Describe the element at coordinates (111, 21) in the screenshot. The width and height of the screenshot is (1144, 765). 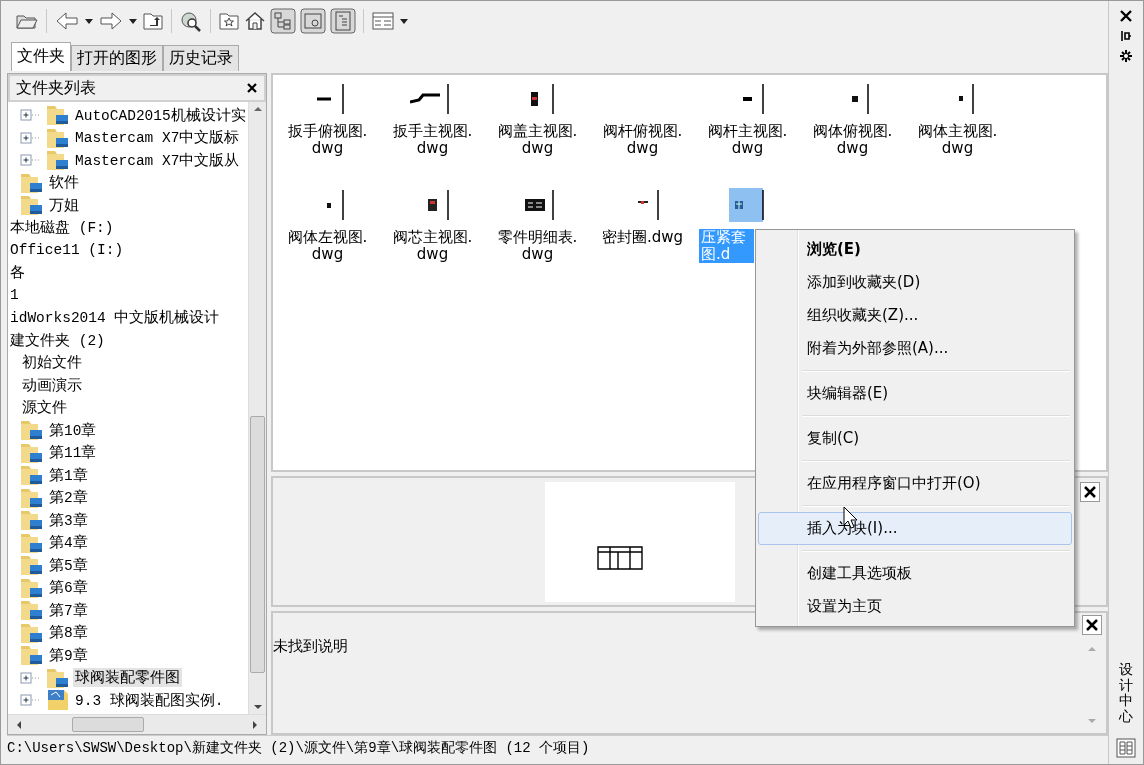
I see `forward-arrow-icon` at that location.